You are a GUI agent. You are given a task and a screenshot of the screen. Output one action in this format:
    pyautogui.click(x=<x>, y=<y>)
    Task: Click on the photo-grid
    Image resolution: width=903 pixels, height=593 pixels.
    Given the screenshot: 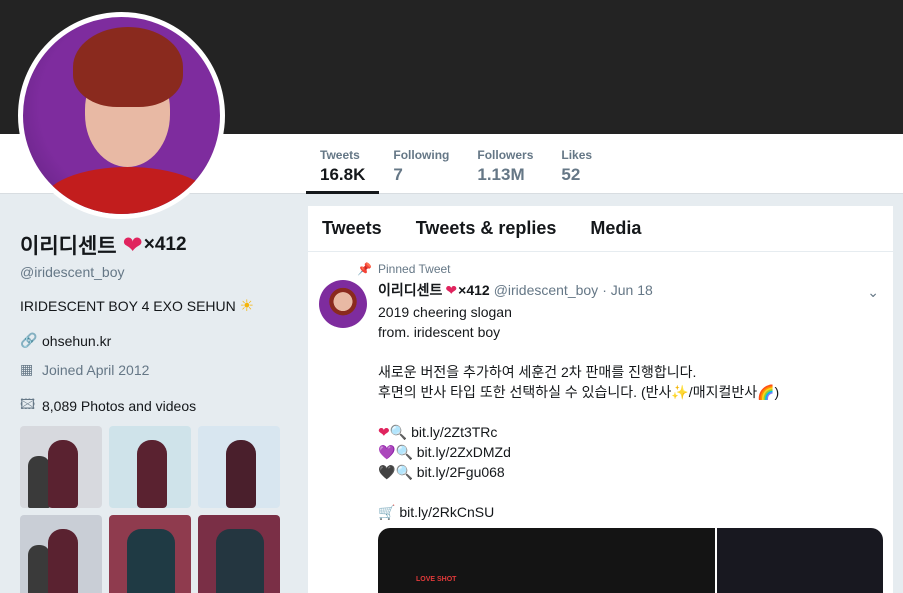 What is the action you would take?
    pyautogui.click(x=155, y=509)
    